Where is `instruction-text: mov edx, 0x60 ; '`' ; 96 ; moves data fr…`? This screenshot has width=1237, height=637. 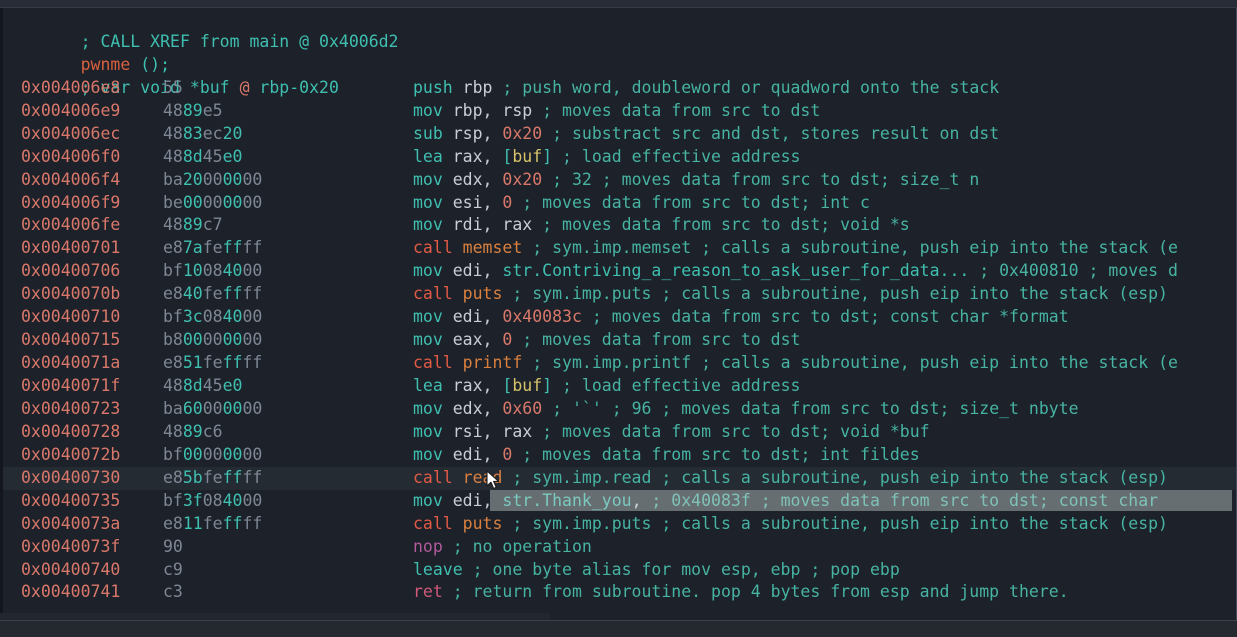
instruction-text: mov edx, 0x60 ; '`' ; 96 ; moves data fr… is located at coordinates (746, 408).